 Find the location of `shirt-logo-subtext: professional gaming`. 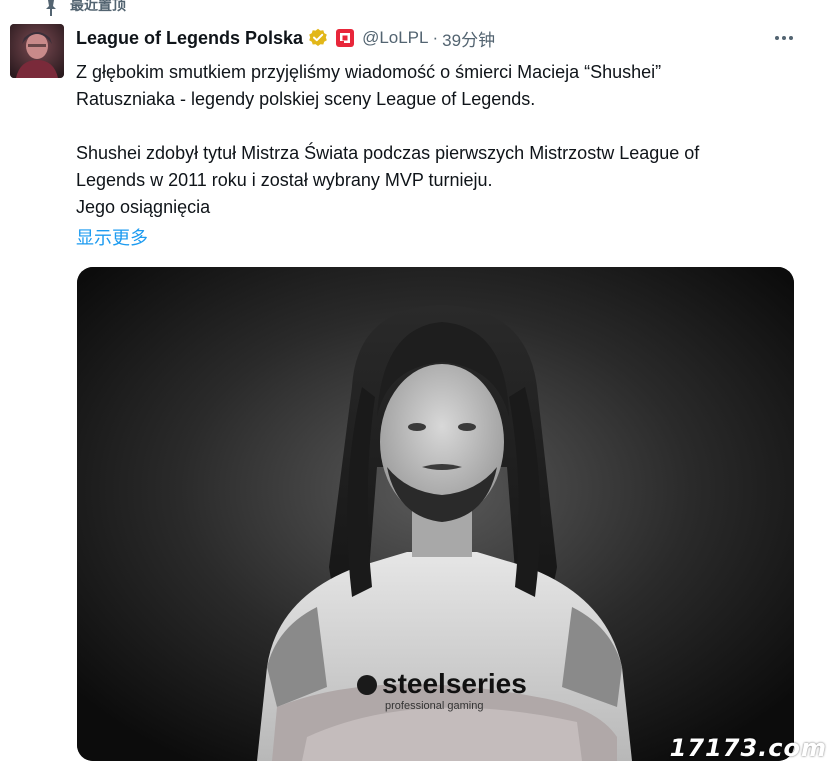

shirt-logo-subtext: professional gaming is located at coordinates (434, 706).